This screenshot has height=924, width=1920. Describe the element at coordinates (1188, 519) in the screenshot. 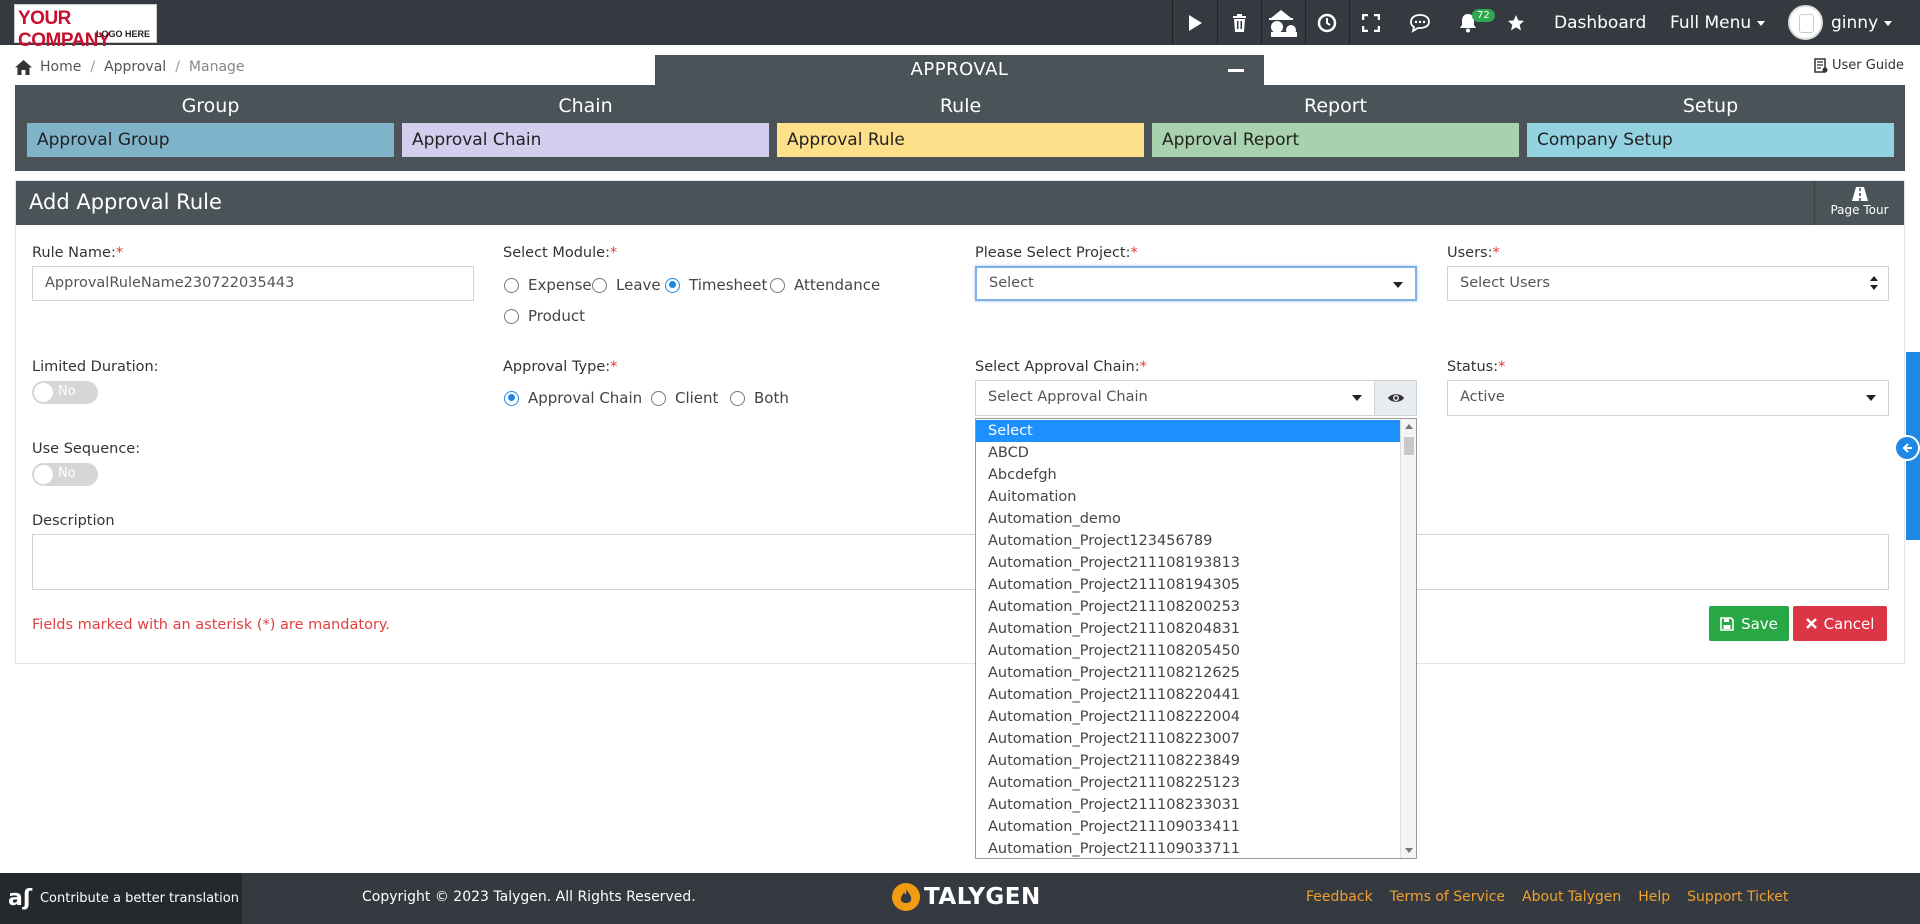

I see `dropdown-option: Automation_demo` at that location.